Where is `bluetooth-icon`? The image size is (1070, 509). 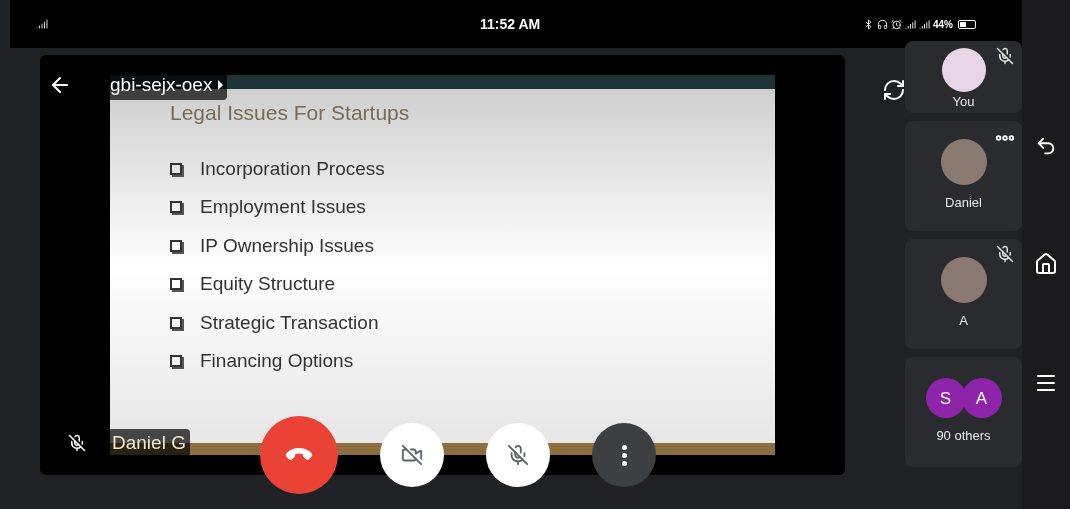
bluetooth-icon is located at coordinates (868, 24).